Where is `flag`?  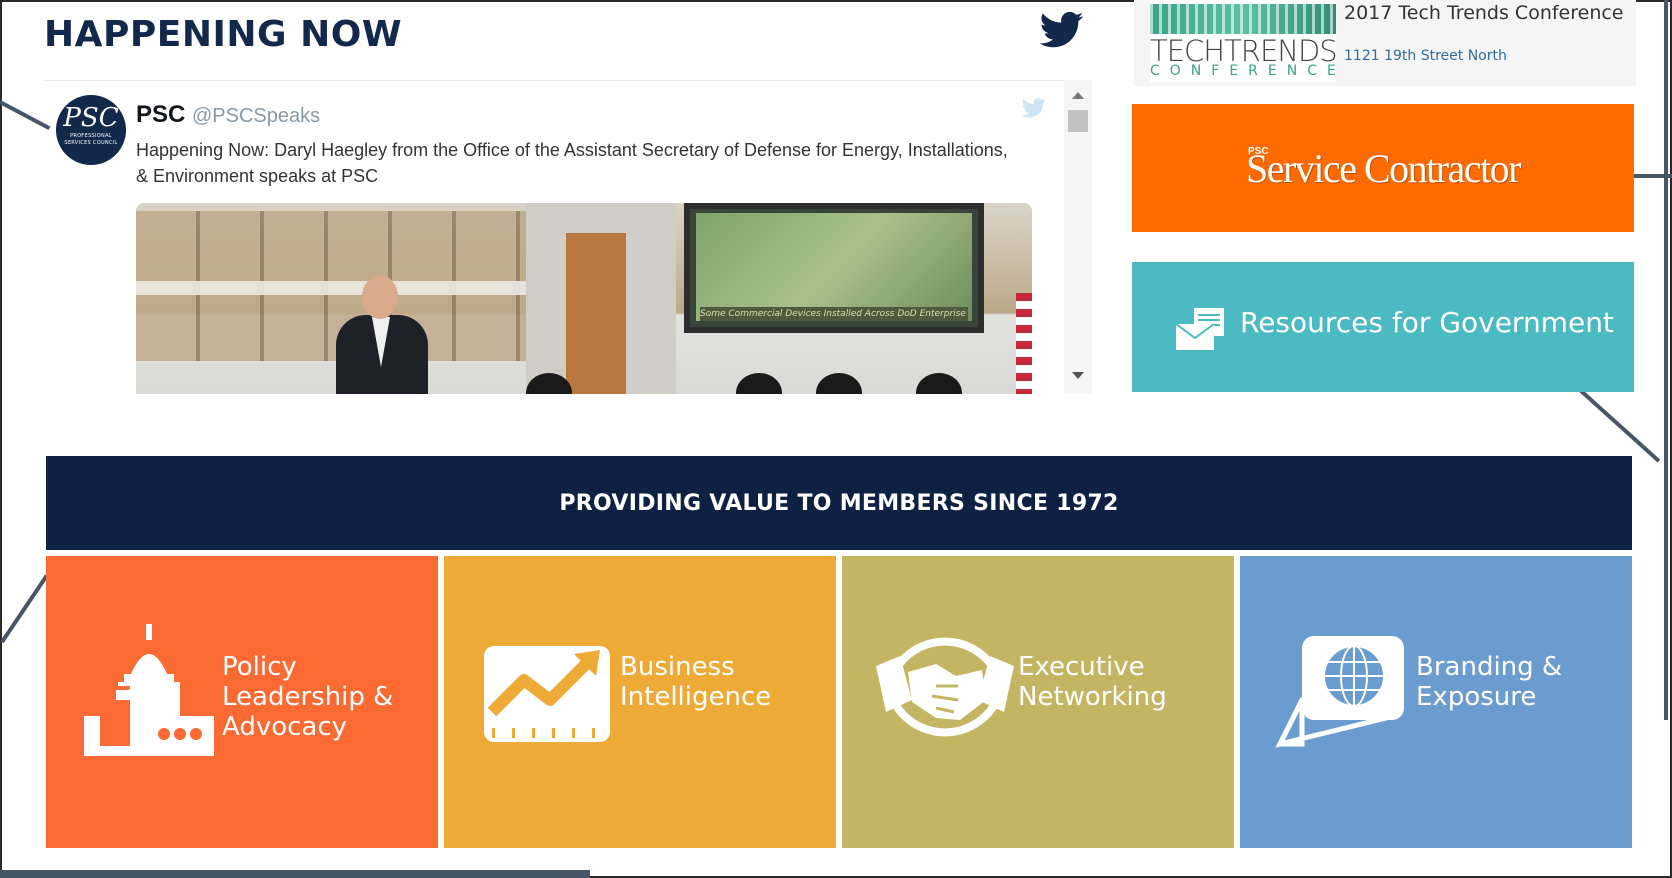
flag is located at coordinates (1024, 343).